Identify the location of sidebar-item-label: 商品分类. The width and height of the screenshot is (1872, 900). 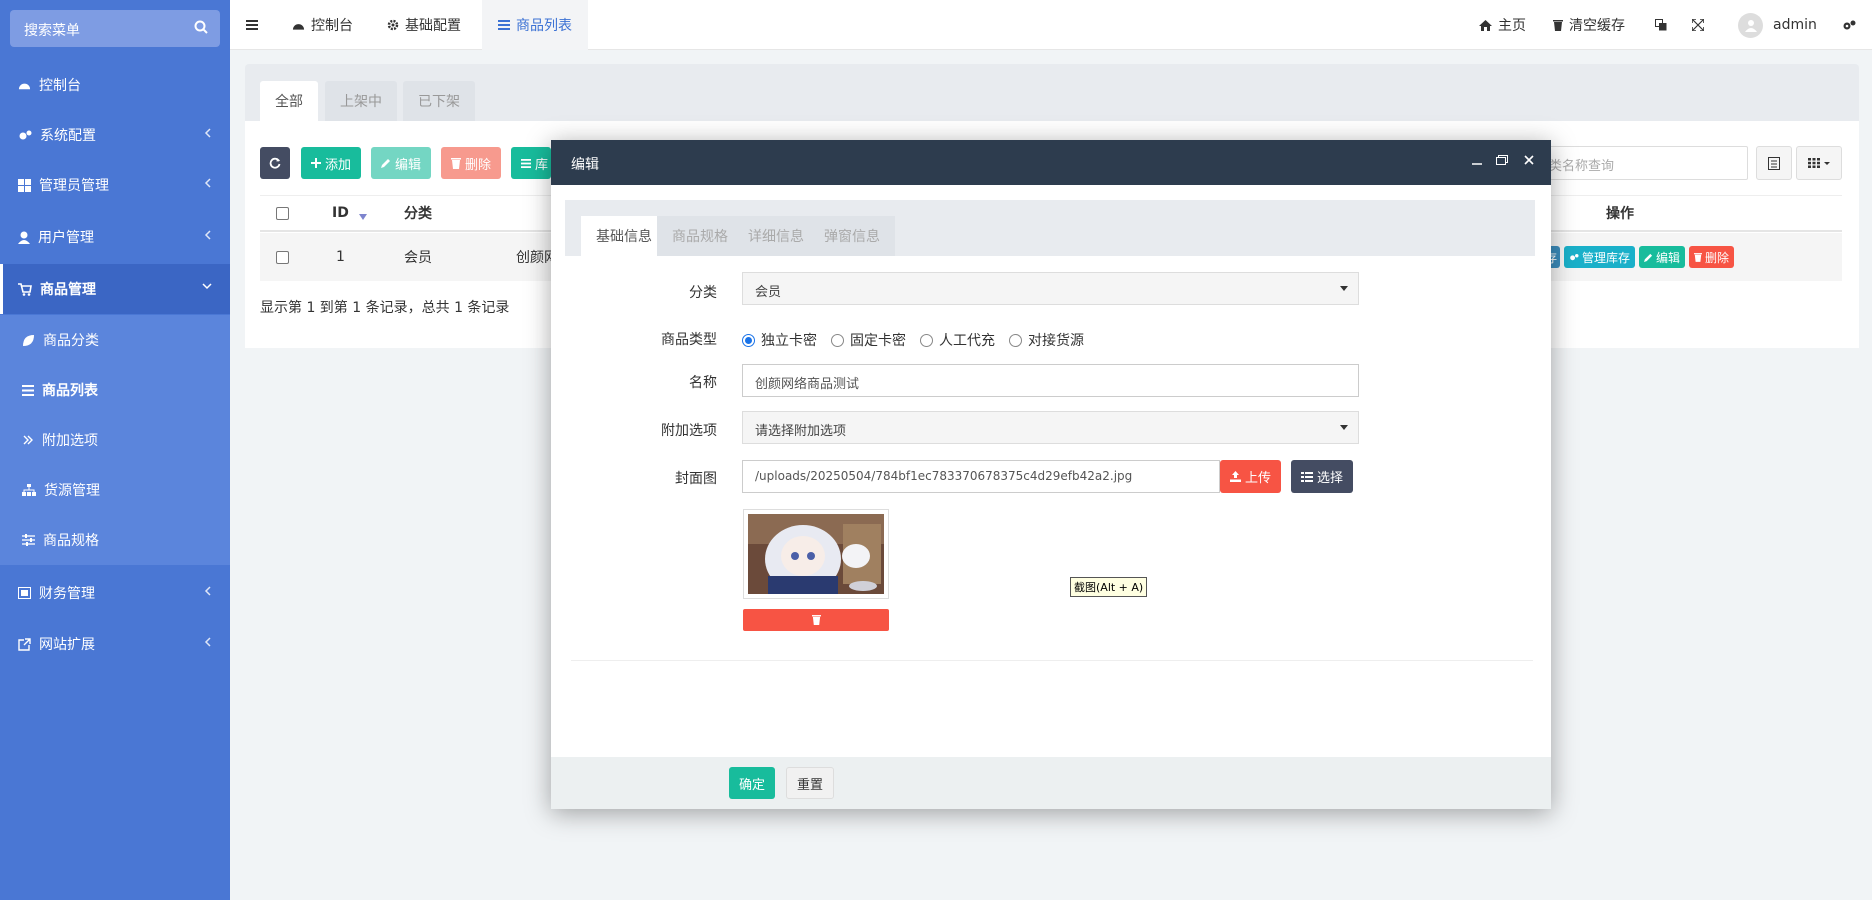
(71, 341).